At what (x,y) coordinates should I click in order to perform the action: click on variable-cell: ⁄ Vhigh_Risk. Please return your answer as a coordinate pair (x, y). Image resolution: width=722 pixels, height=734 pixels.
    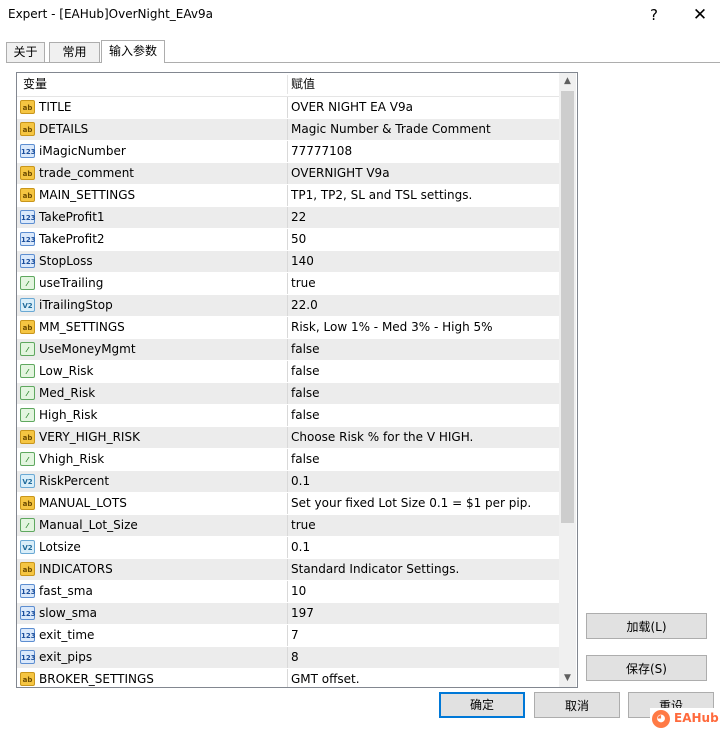
    Looking at the image, I should click on (152, 459).